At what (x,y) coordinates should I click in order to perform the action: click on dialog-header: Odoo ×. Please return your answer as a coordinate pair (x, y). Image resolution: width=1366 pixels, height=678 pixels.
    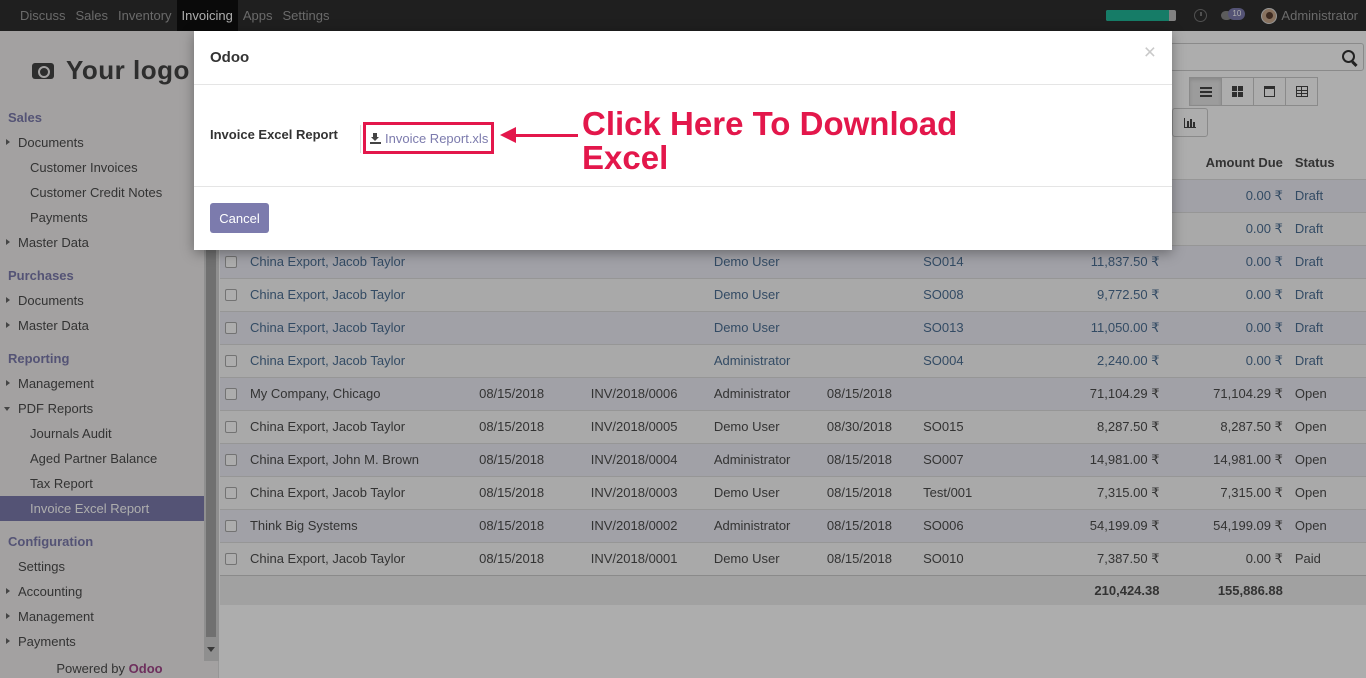
    Looking at the image, I should click on (683, 58).